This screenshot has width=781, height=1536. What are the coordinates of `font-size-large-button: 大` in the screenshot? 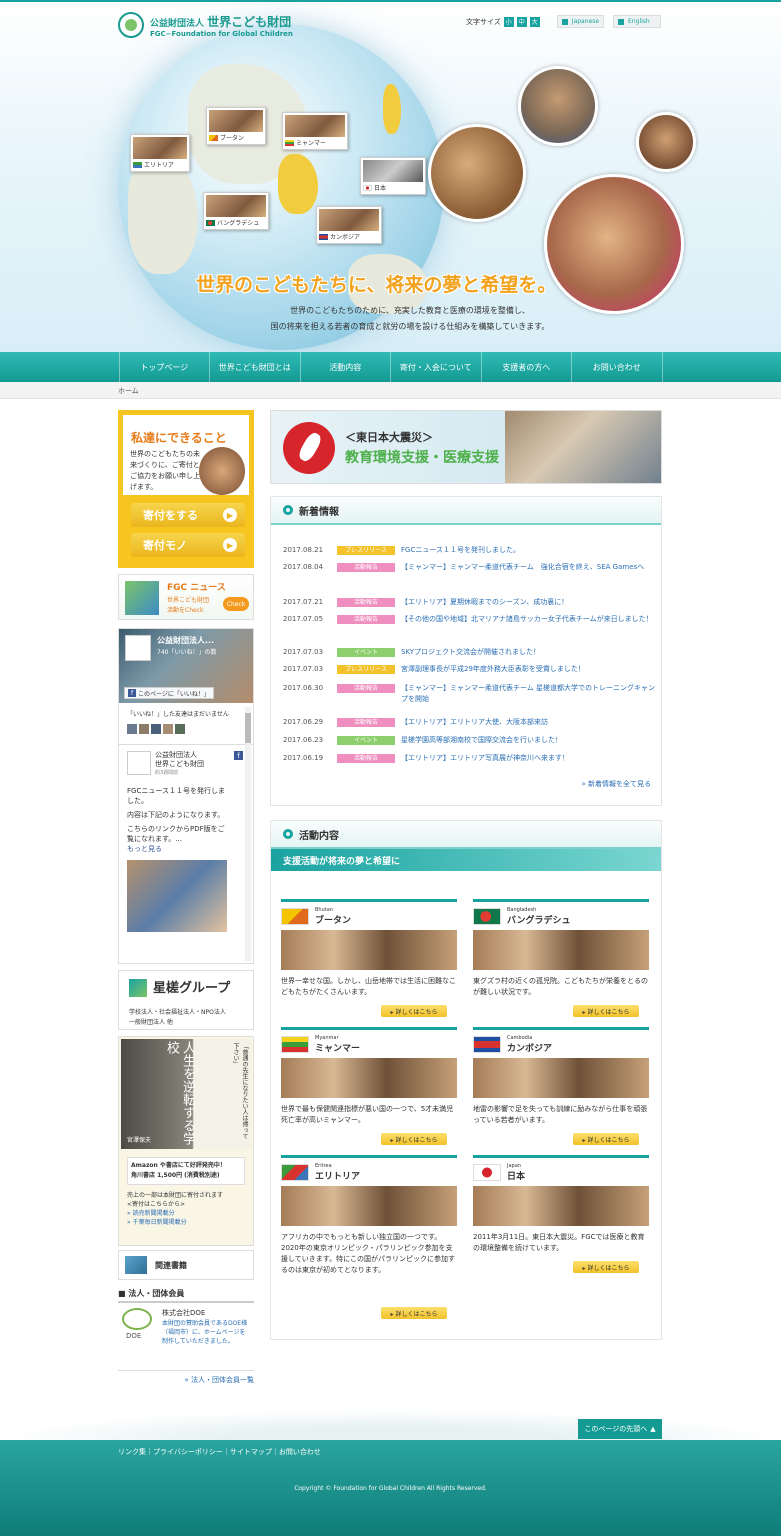 It's located at (534, 21).